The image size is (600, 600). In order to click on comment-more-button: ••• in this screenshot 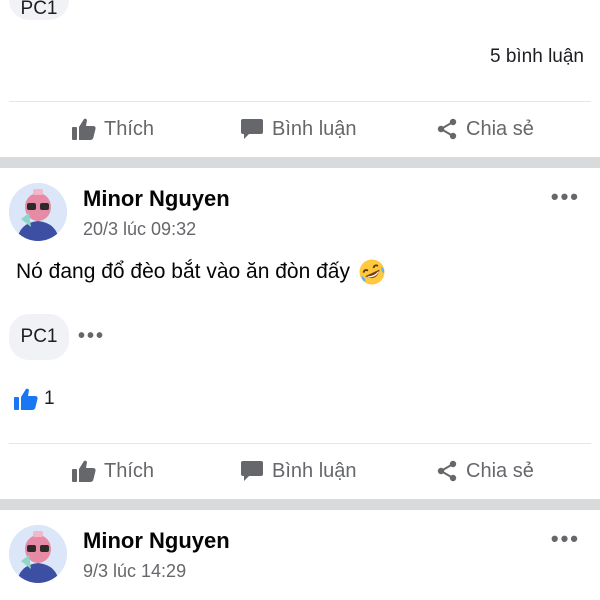, I will do `click(91, 336)`.